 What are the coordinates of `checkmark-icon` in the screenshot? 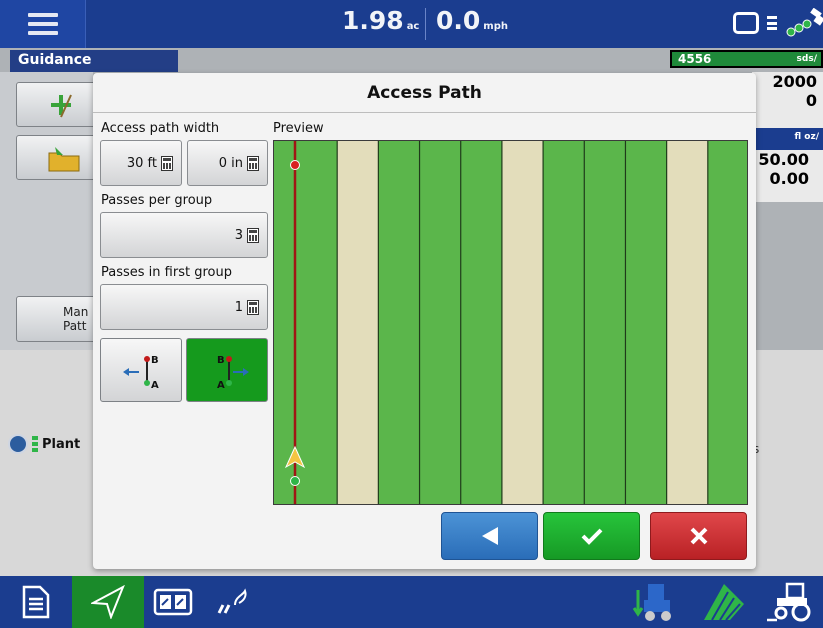 It's located at (591, 536).